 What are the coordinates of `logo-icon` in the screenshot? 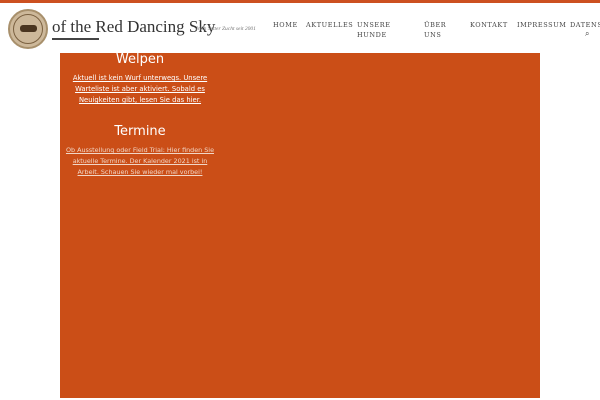 It's located at (28, 29).